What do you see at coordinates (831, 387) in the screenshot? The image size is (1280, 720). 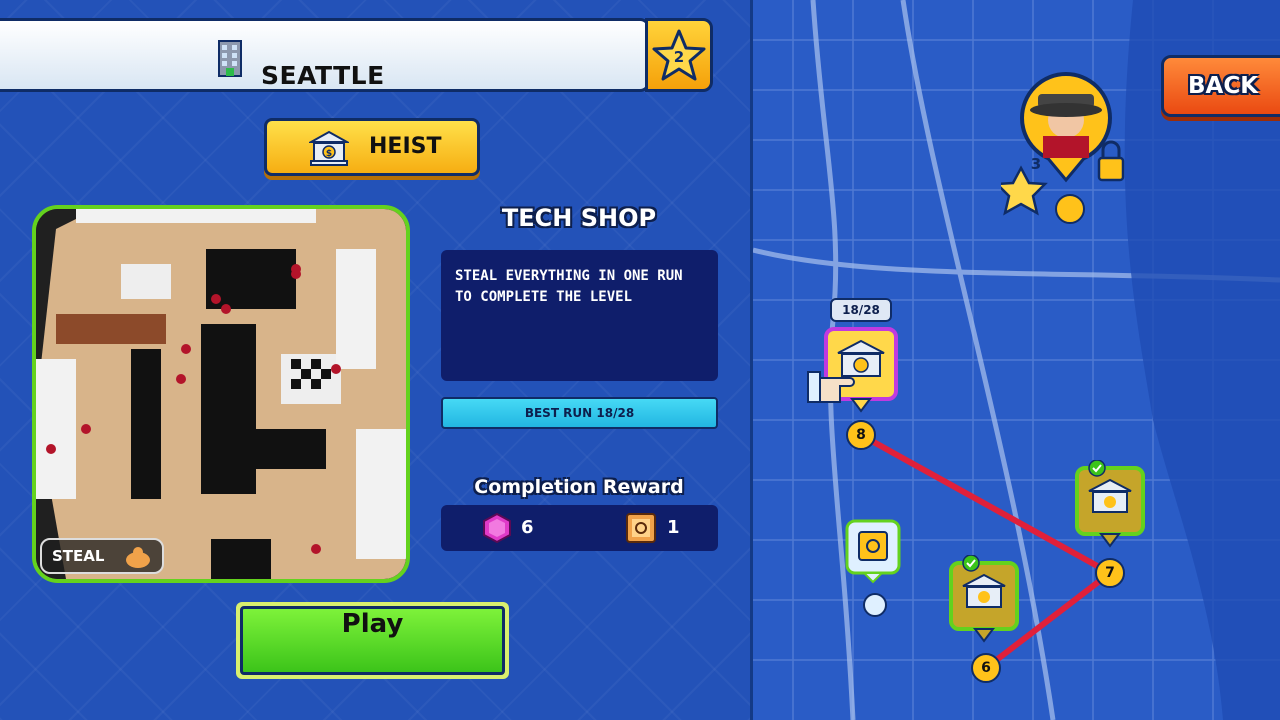 I see `pointing-hand-icon` at bounding box center [831, 387].